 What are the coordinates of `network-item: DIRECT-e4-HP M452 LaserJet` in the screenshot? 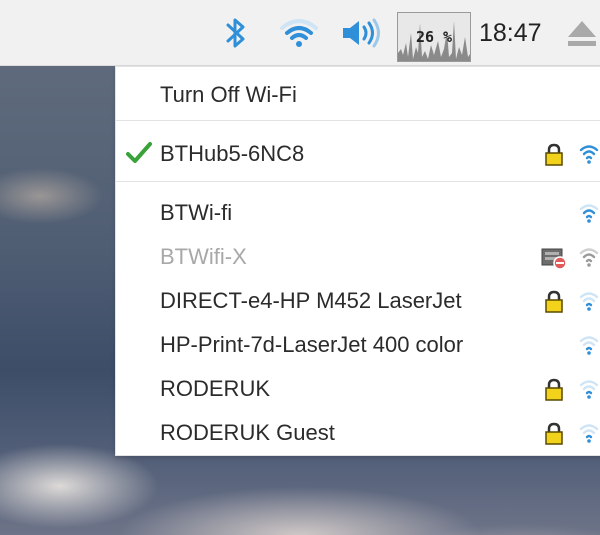 It's located at (358, 301).